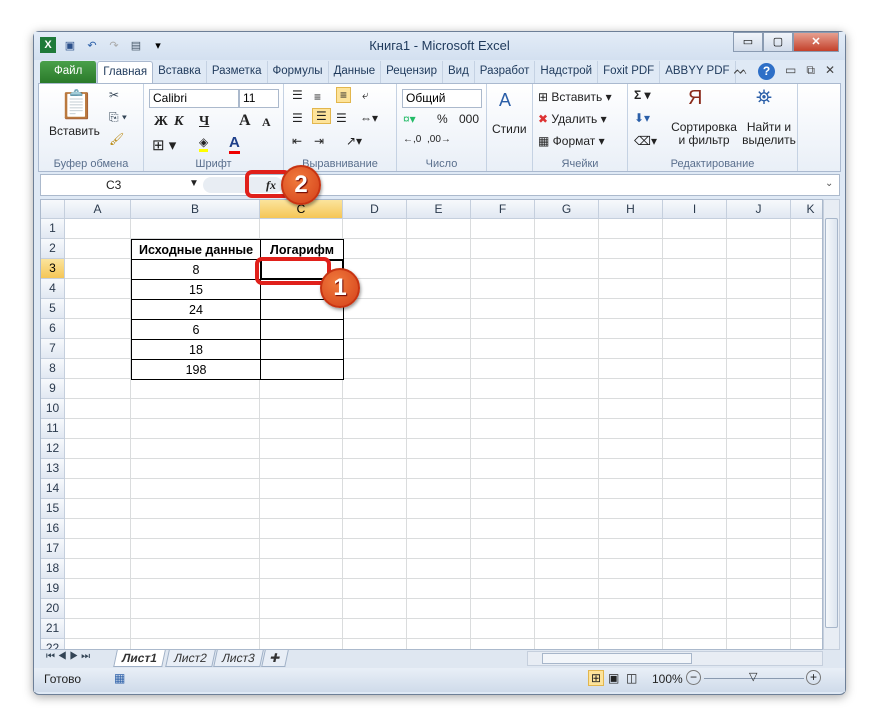 The height and width of the screenshot is (728, 879). Describe the element at coordinates (769, 134) in the screenshot. I see `find-select-button: Найти и выделить` at that location.